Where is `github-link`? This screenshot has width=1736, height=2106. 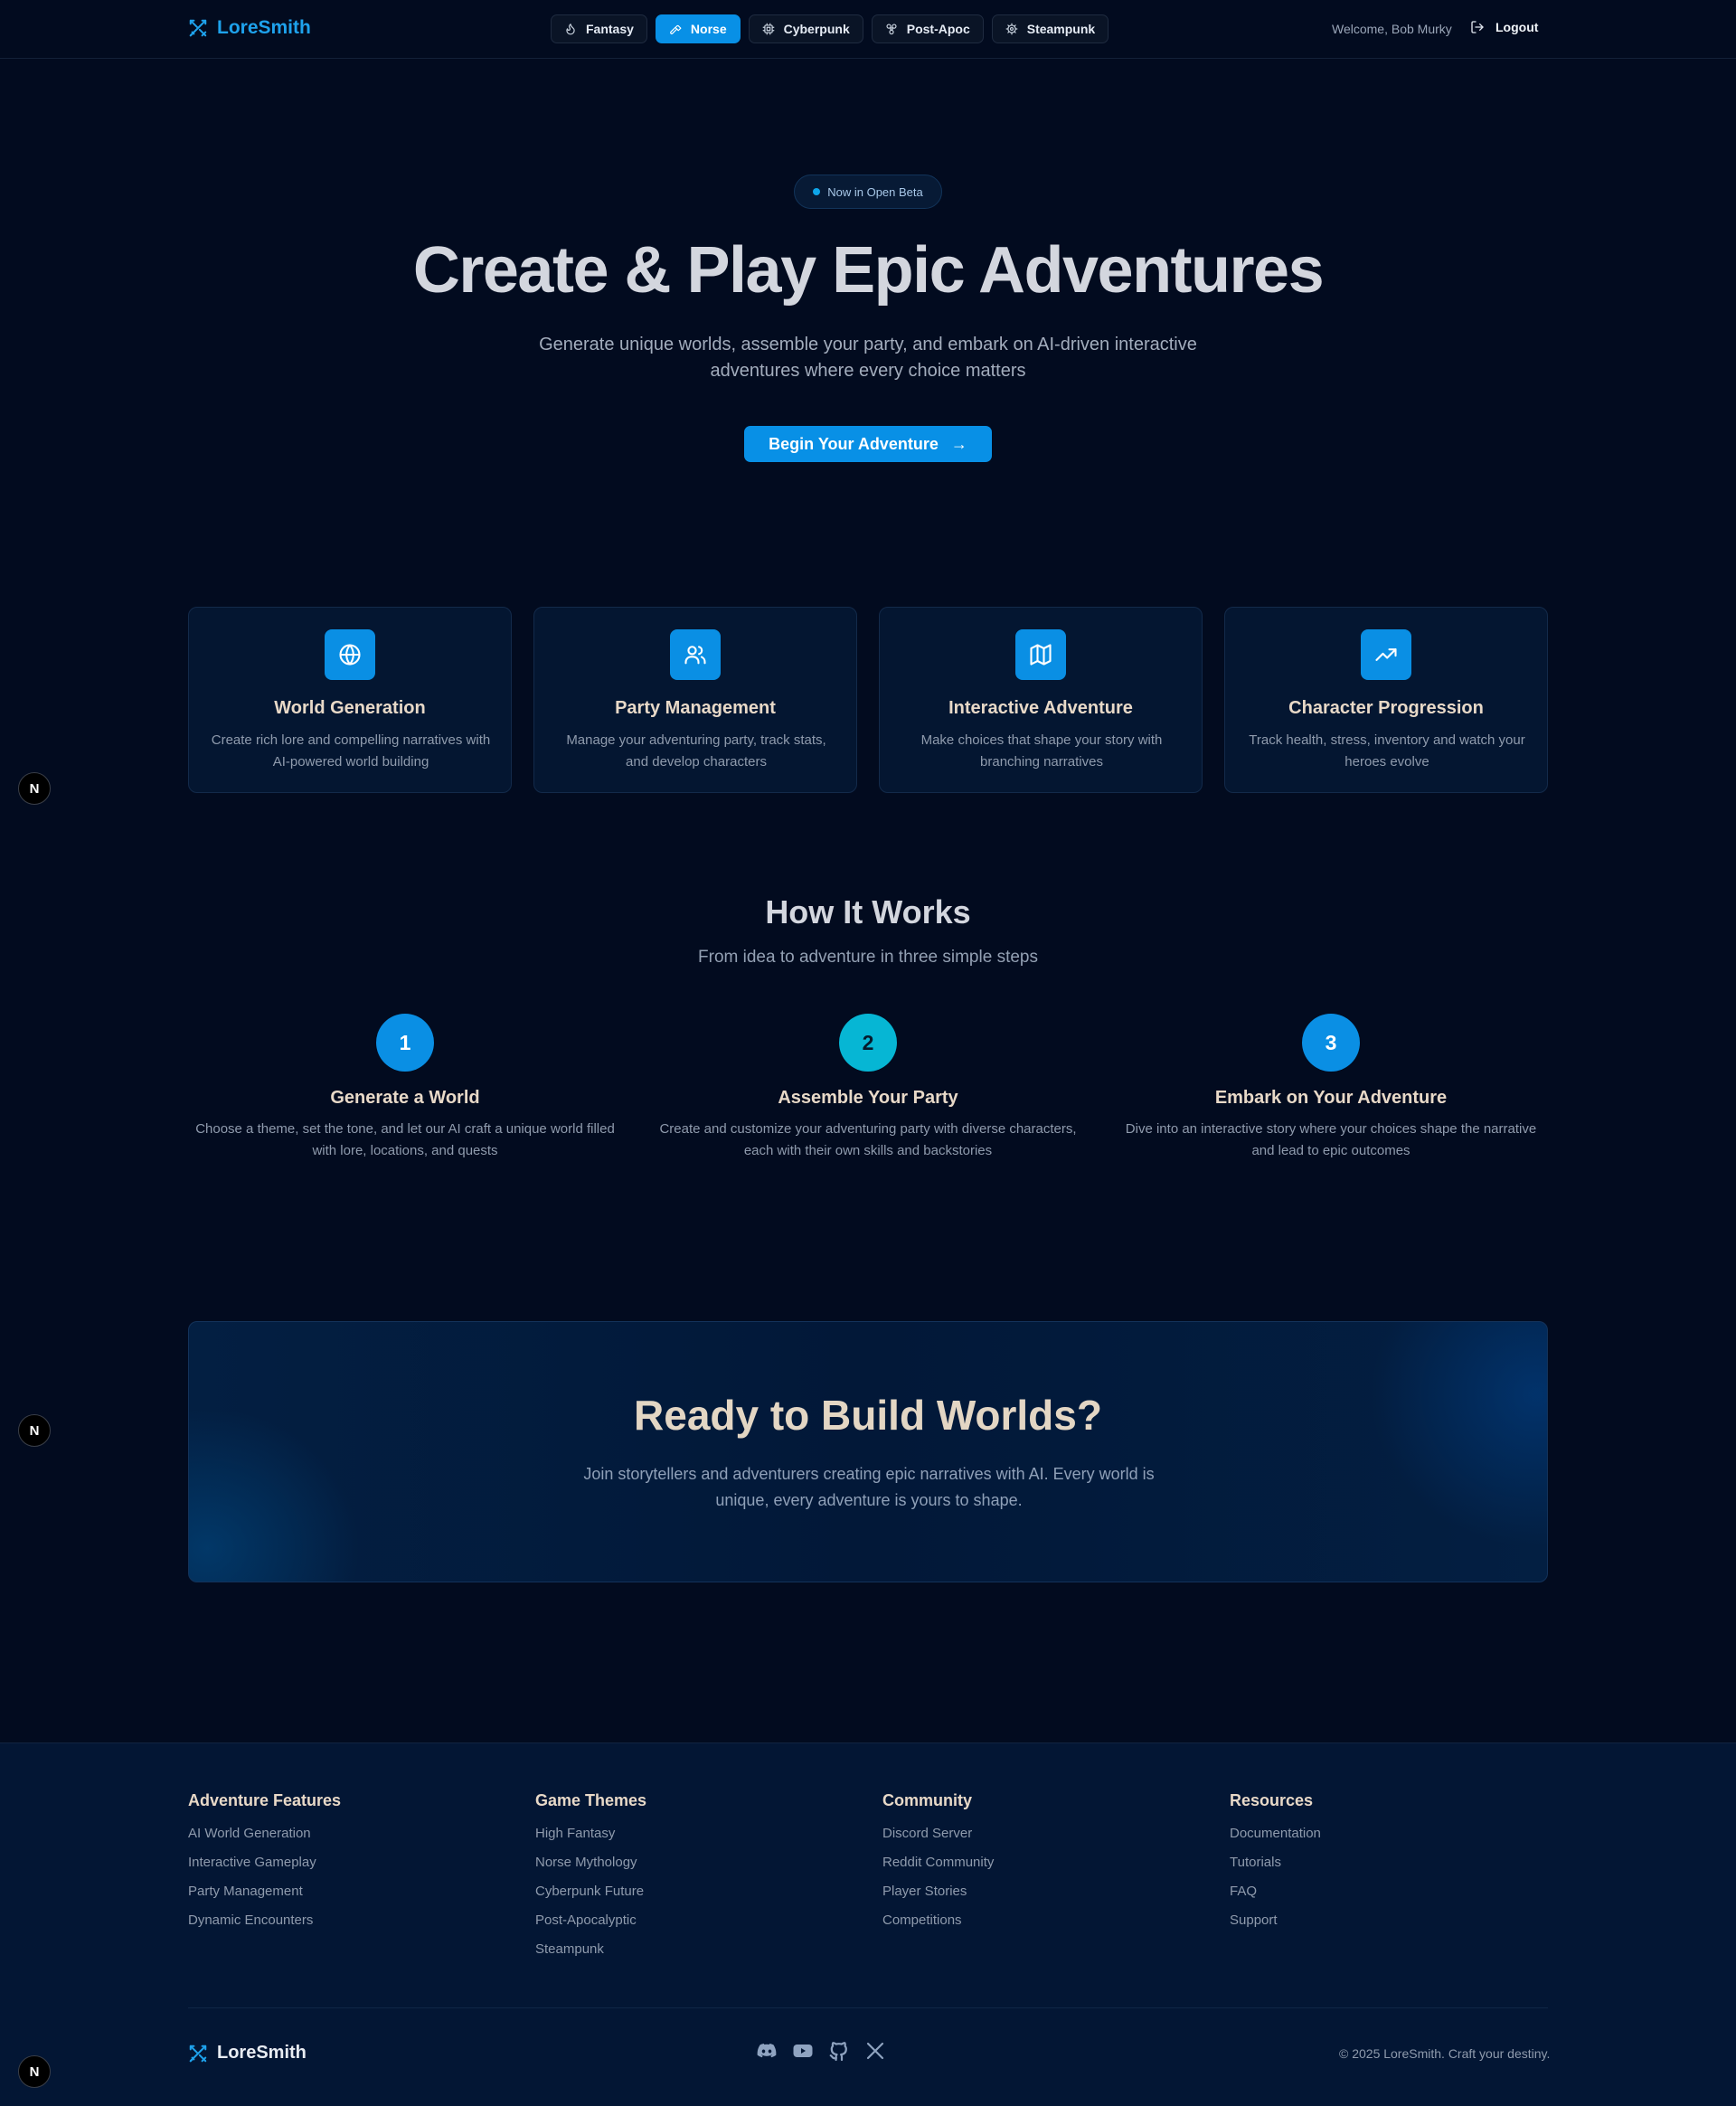
github-link is located at coordinates (839, 2051).